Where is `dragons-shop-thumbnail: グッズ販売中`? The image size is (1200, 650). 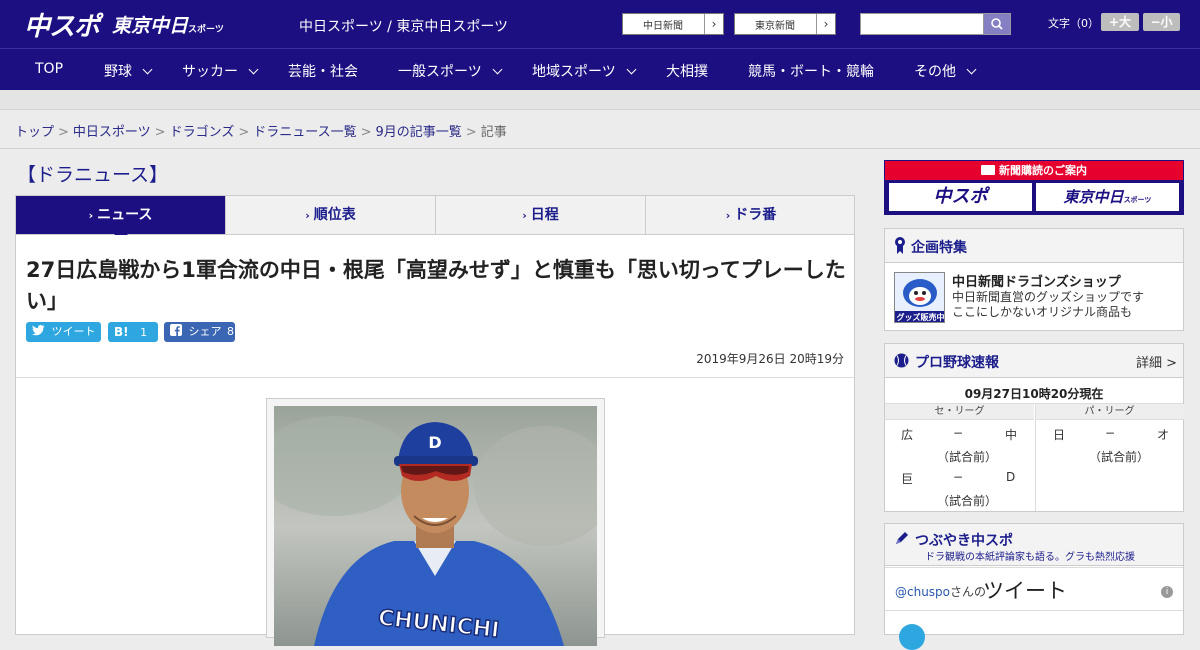
dragons-shop-thumbnail: グッズ販売中 is located at coordinates (919, 297).